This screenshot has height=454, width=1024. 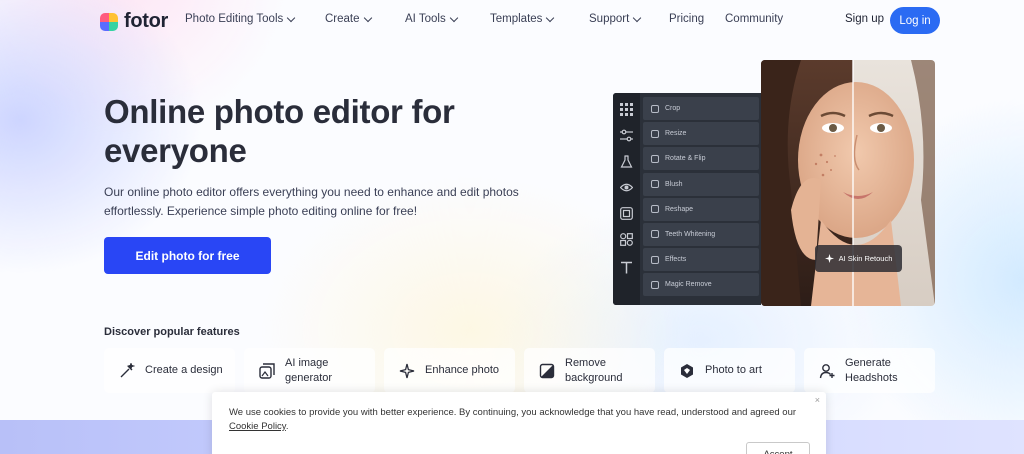 I want to click on log-in-button: Log in, so click(x=915, y=20).